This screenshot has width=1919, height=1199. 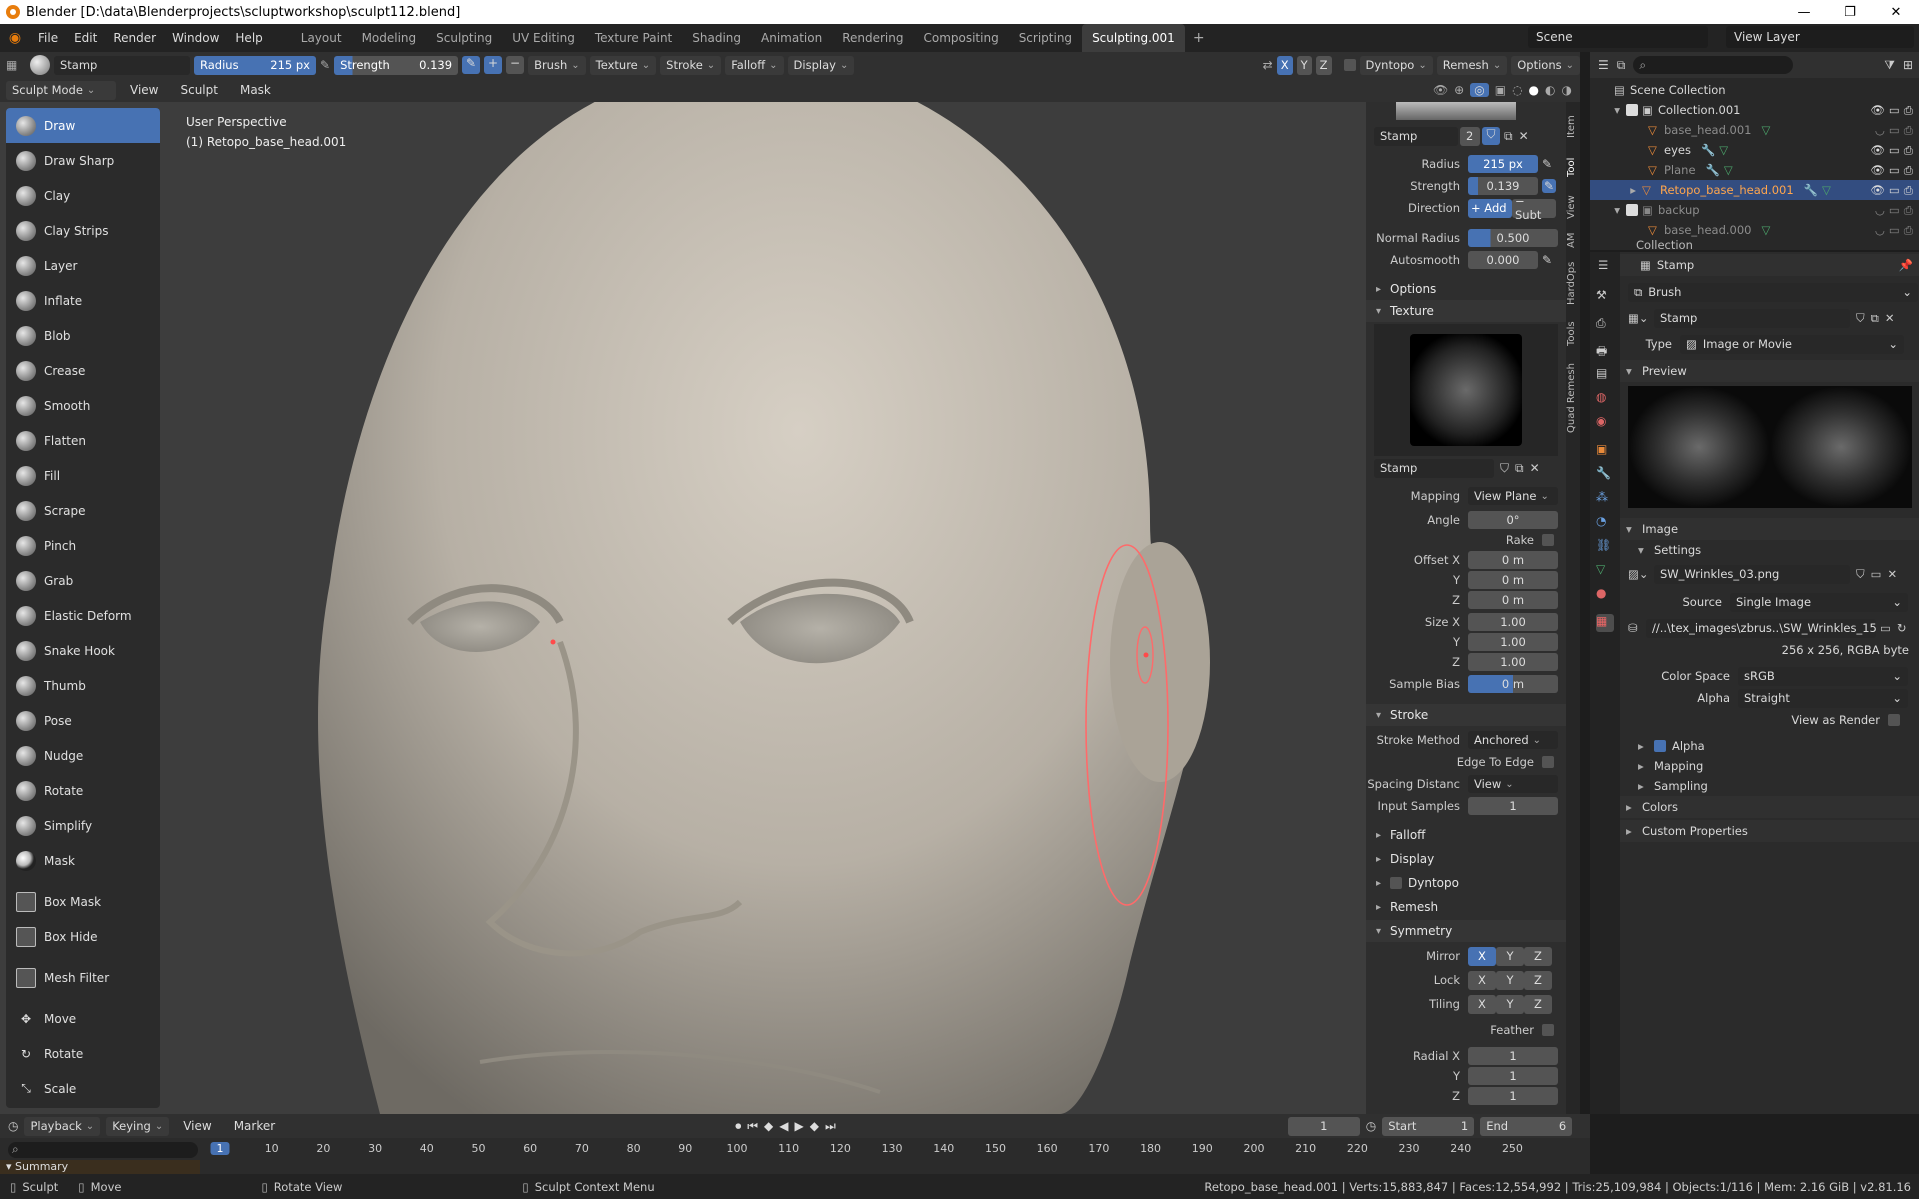 I want to click on tool-scale: ⤡ Scale, so click(x=83, y=1088).